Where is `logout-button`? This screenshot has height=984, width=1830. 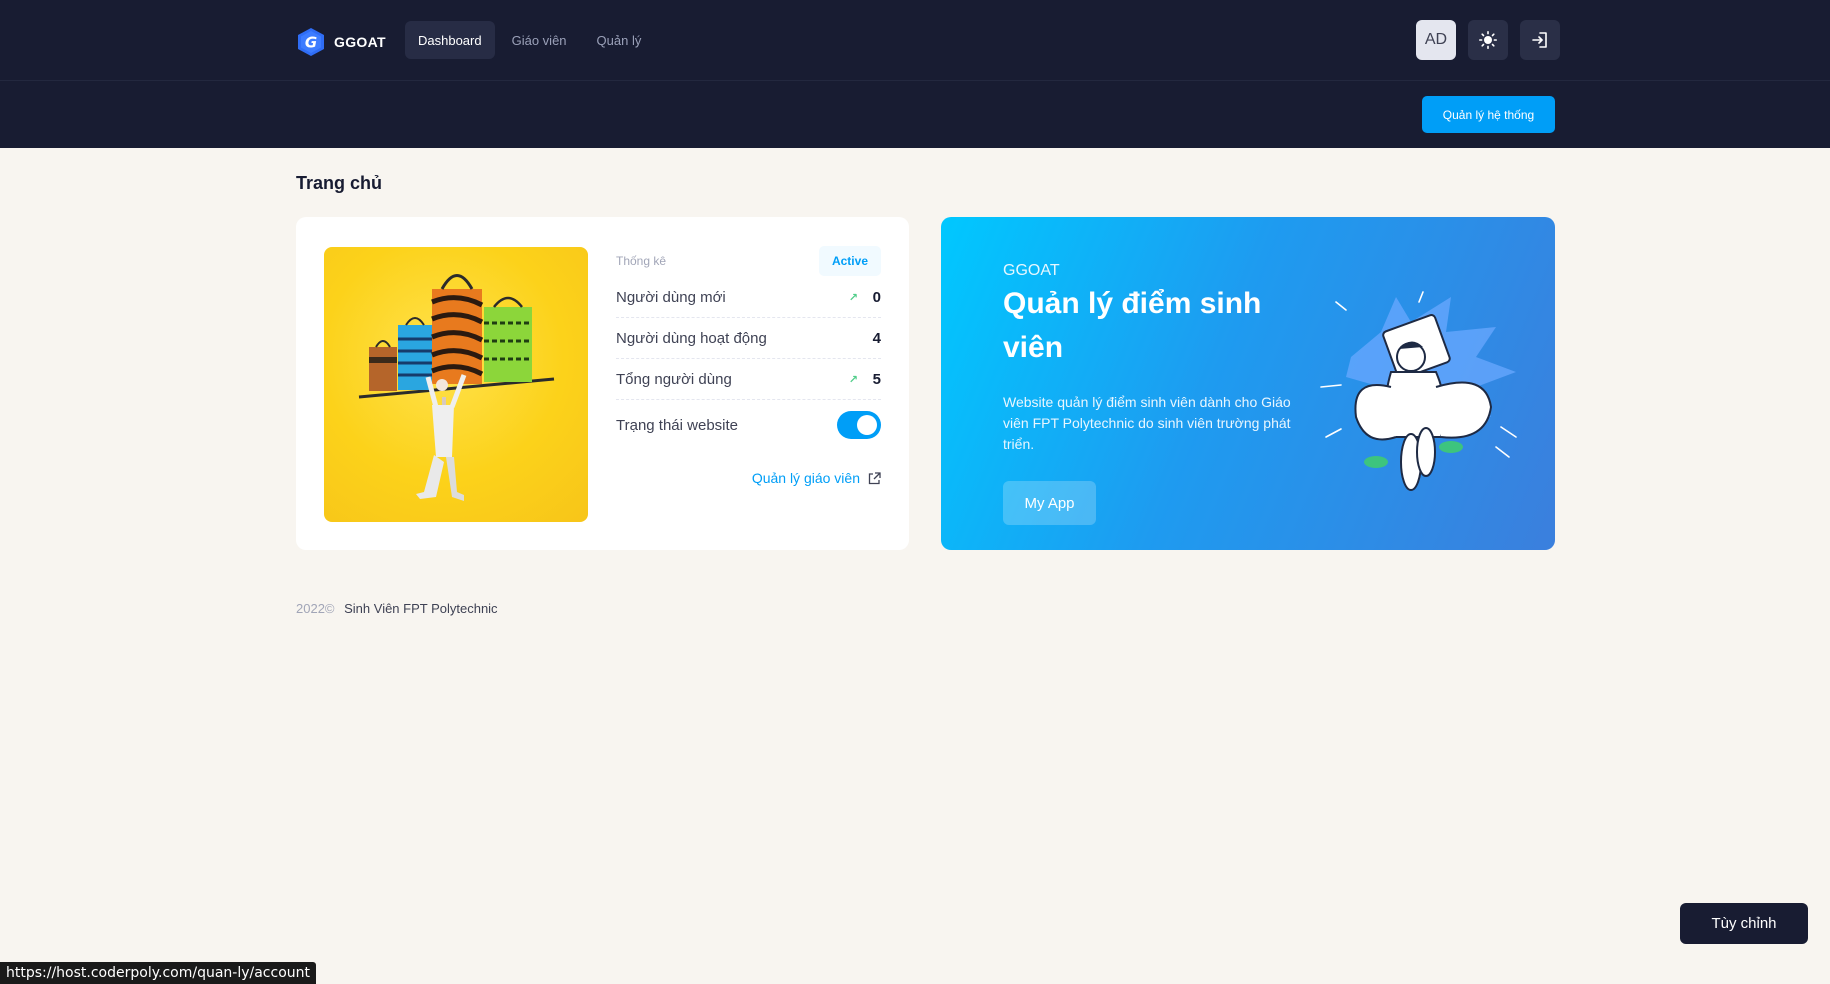 logout-button is located at coordinates (1540, 40).